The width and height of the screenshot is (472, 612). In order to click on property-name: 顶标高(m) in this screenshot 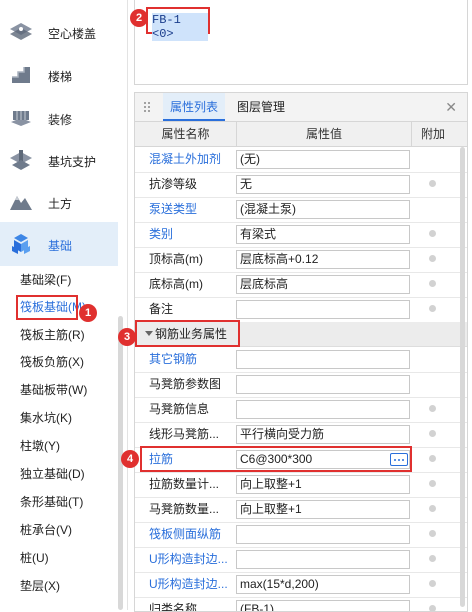, I will do `click(176, 259)`.